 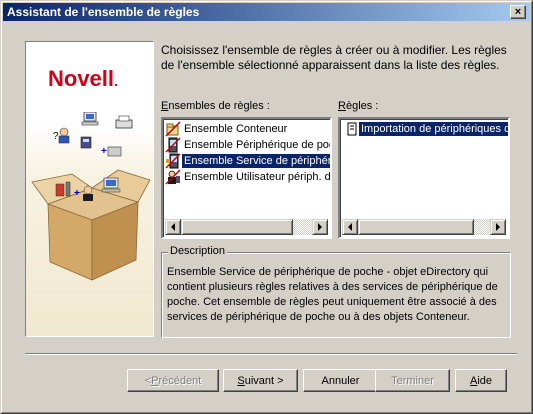 What do you see at coordinates (61, 135) in the screenshot?
I see `user-help-icon: ?` at bounding box center [61, 135].